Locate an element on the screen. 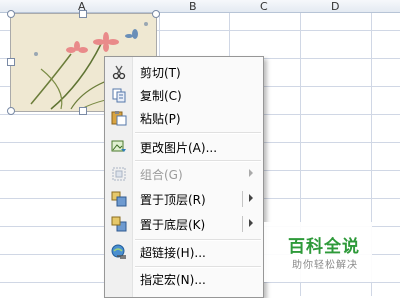 The height and width of the screenshot is (298, 400). watermark-tagline: 助你轻松解决 is located at coordinates (325, 265).